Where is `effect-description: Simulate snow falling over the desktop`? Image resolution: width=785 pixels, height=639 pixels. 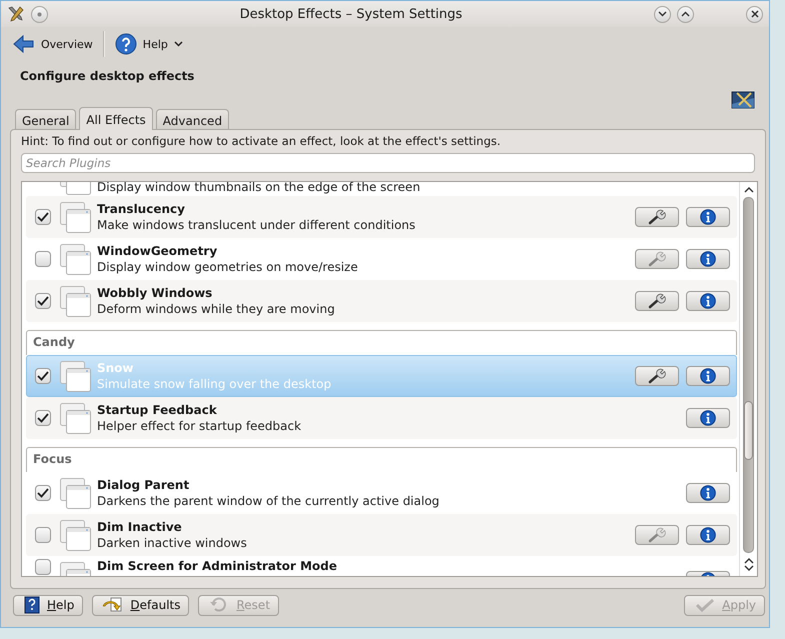
effect-description: Simulate snow falling over the desktop is located at coordinates (214, 384).